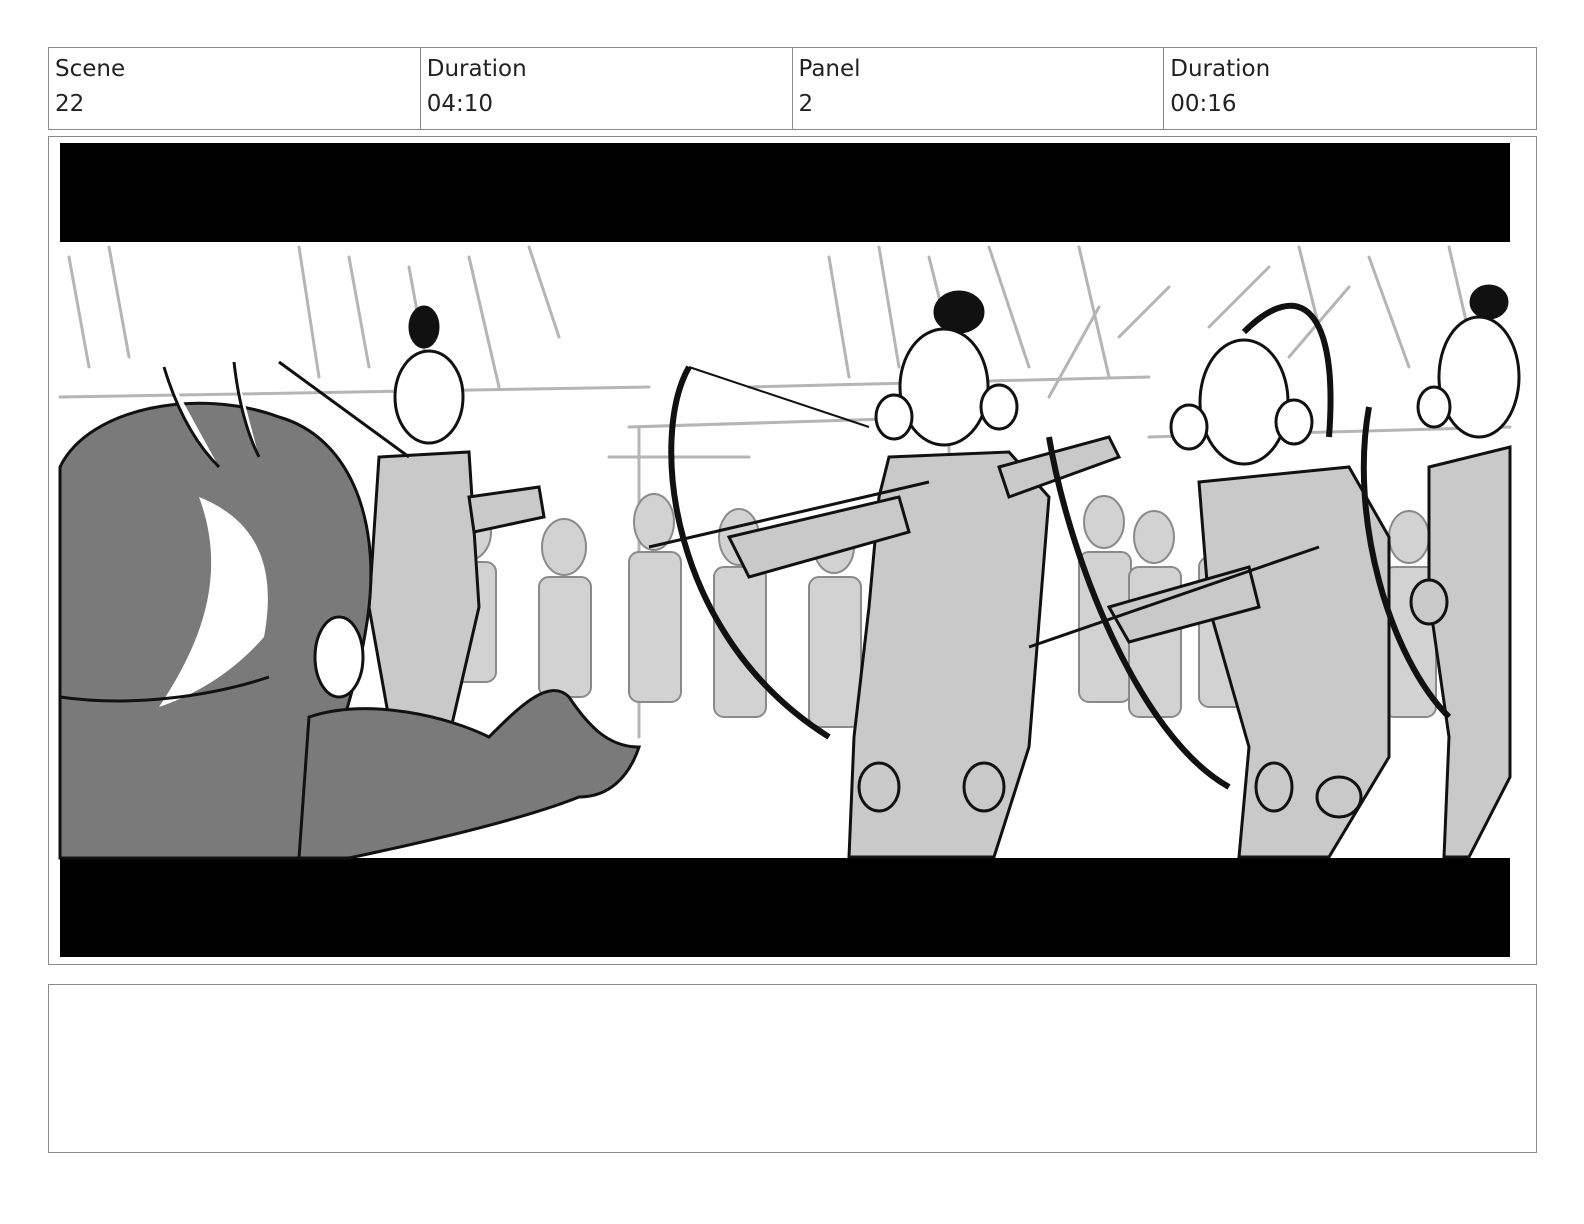 The width and height of the screenshot is (1584, 1224). What do you see at coordinates (785, 192) in the screenshot?
I see `letterbox-top` at bounding box center [785, 192].